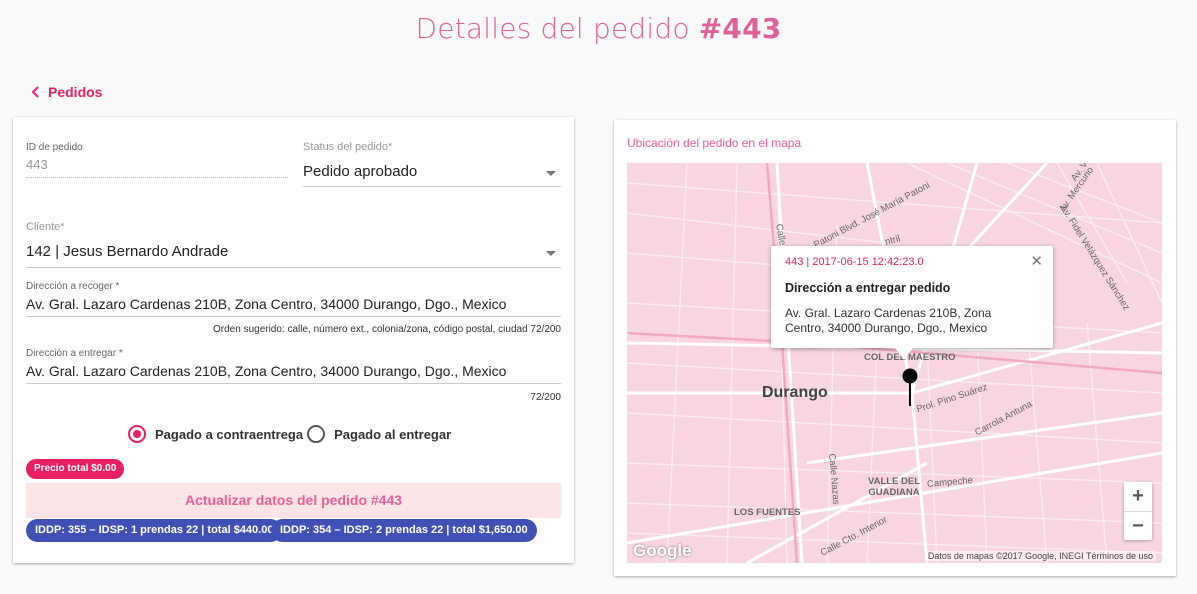 The height and width of the screenshot is (594, 1197). What do you see at coordinates (795, 392) in the screenshot?
I see `map-city-label: Durango` at bounding box center [795, 392].